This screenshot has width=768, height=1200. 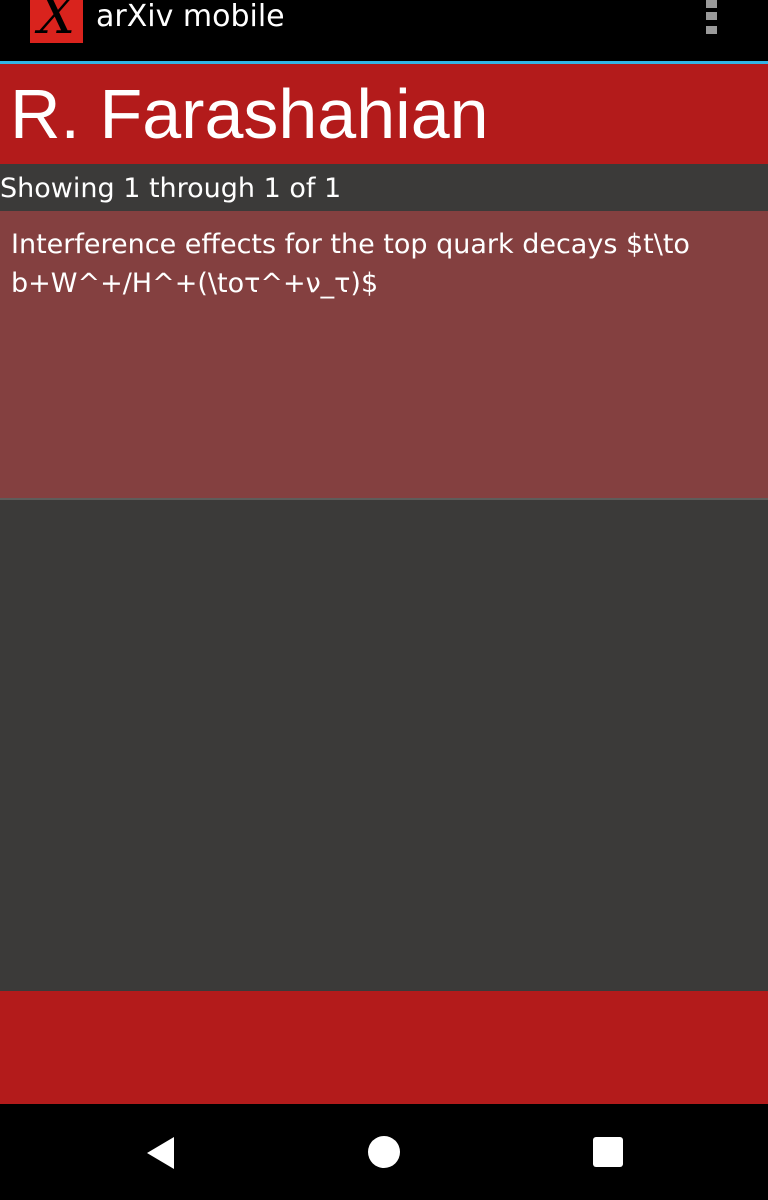 What do you see at coordinates (171, 188) in the screenshot?
I see `results-count: Showing 1 through 1 of 1` at bounding box center [171, 188].